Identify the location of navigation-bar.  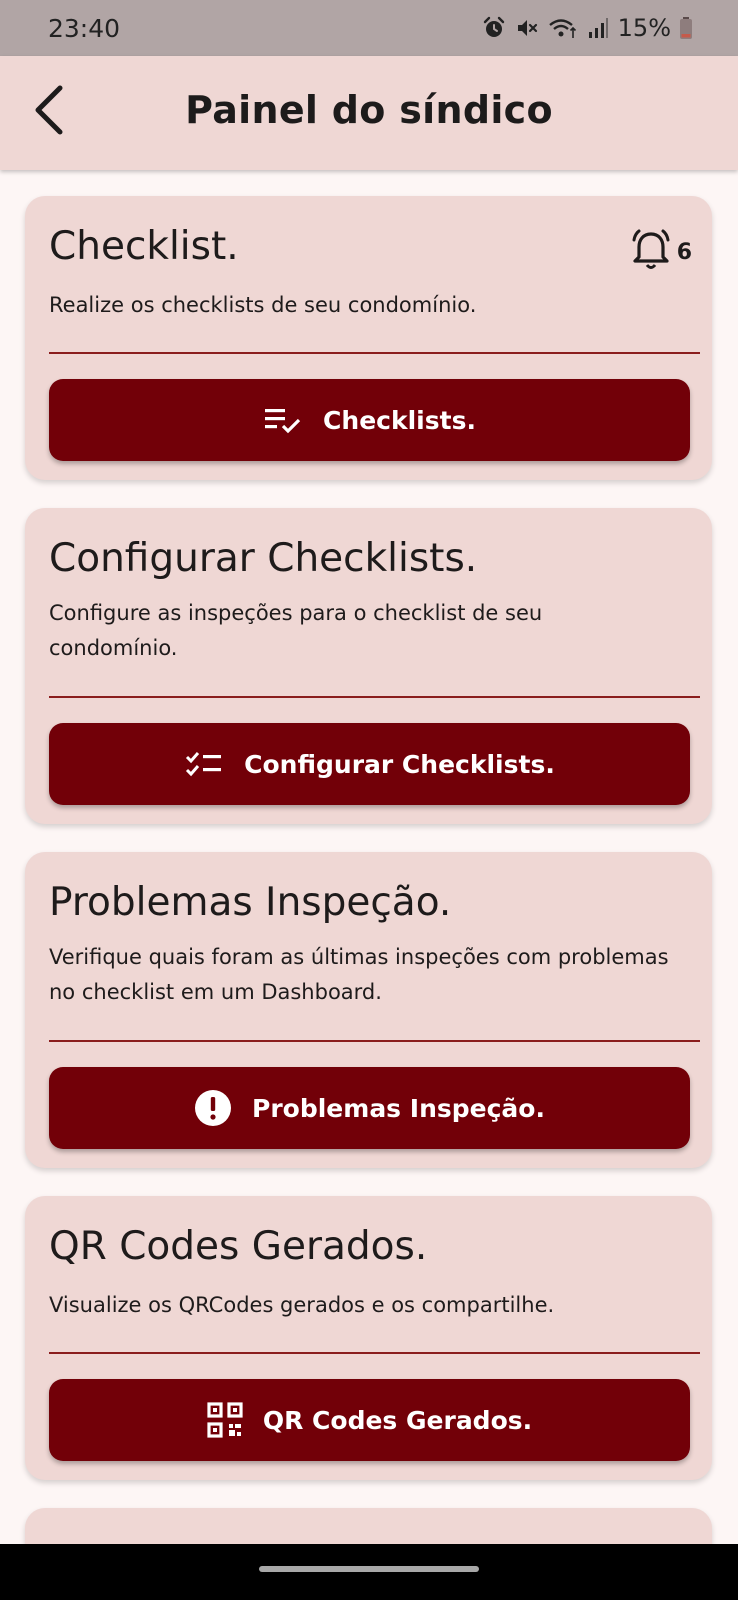
(369, 1572).